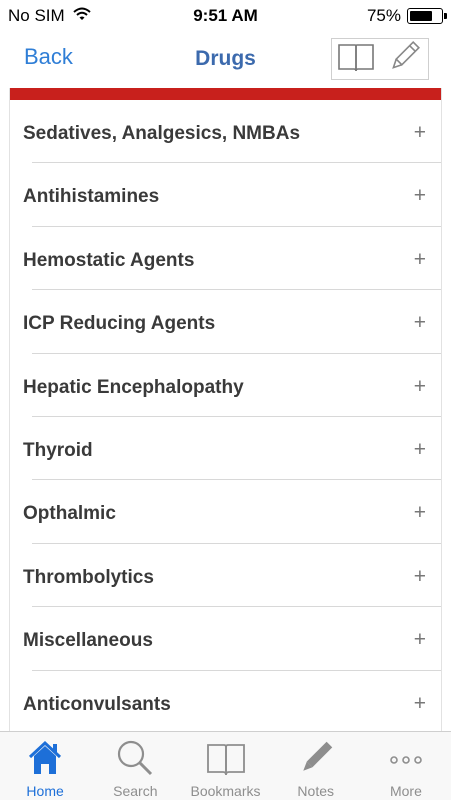 The image size is (451, 800). I want to click on edit-button, so click(404, 59).